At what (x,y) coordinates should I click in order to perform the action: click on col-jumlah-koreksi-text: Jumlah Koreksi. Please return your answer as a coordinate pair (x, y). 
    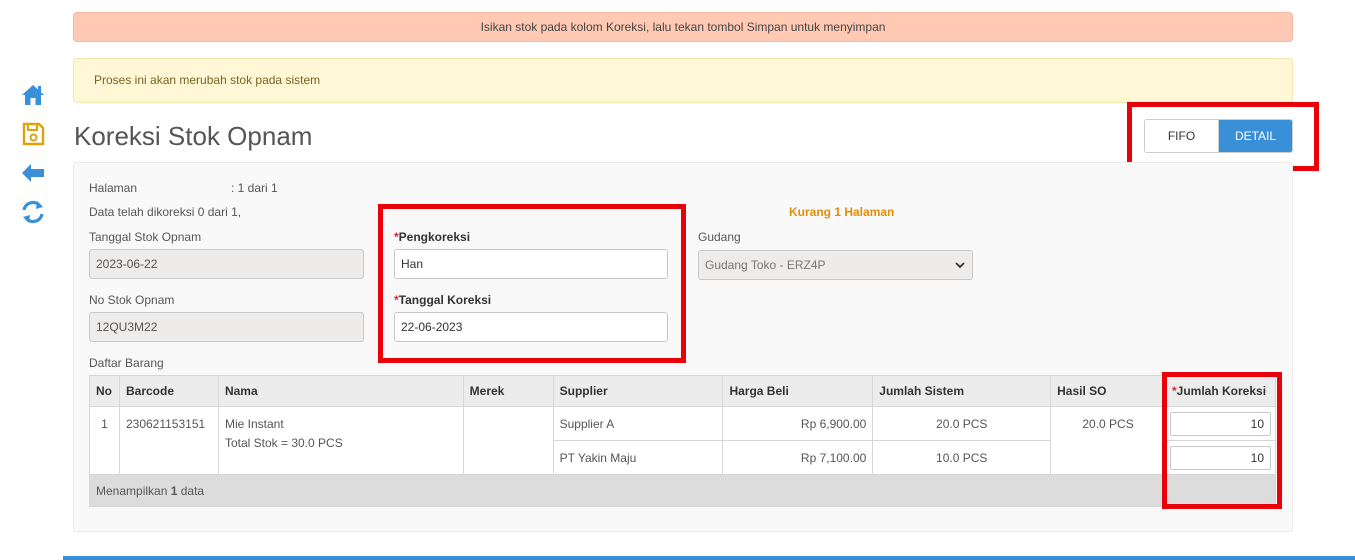
    Looking at the image, I should click on (1221, 391).